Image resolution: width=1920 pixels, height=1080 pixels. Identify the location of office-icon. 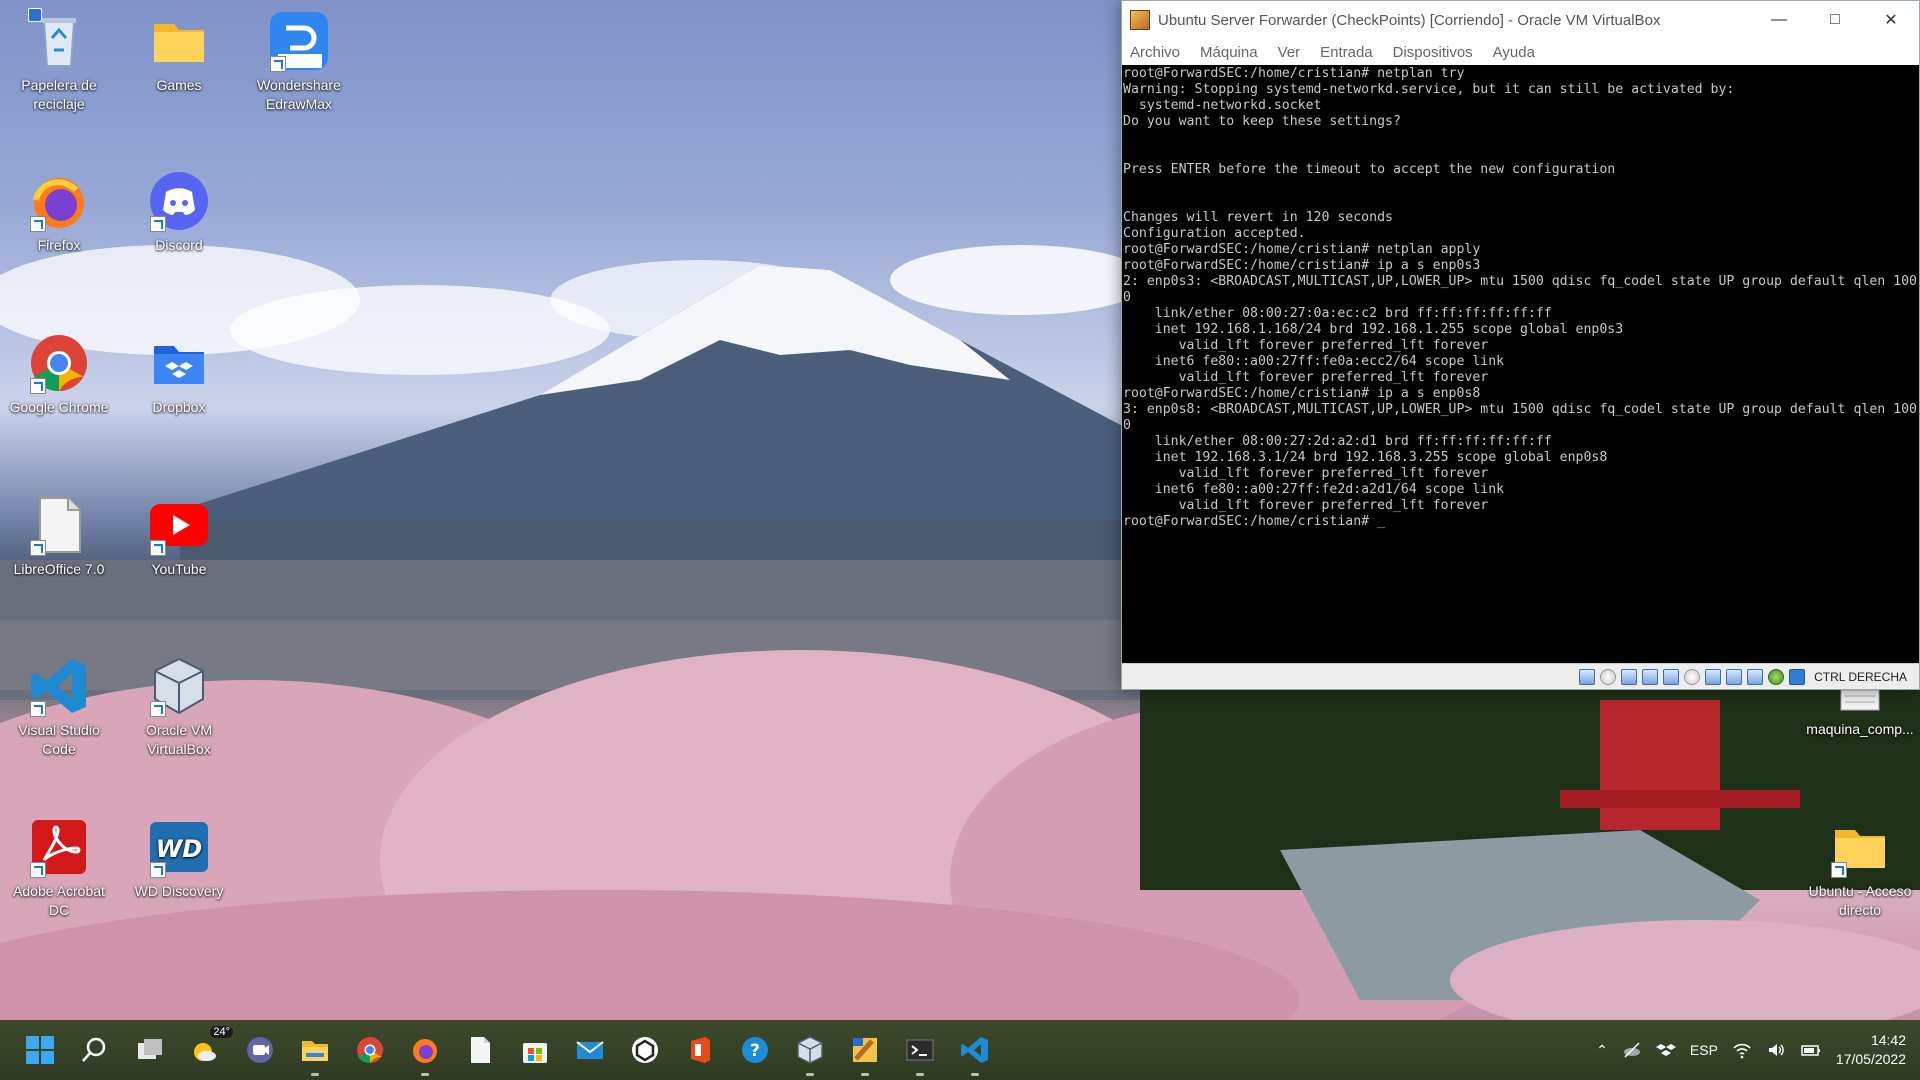
(700, 1050).